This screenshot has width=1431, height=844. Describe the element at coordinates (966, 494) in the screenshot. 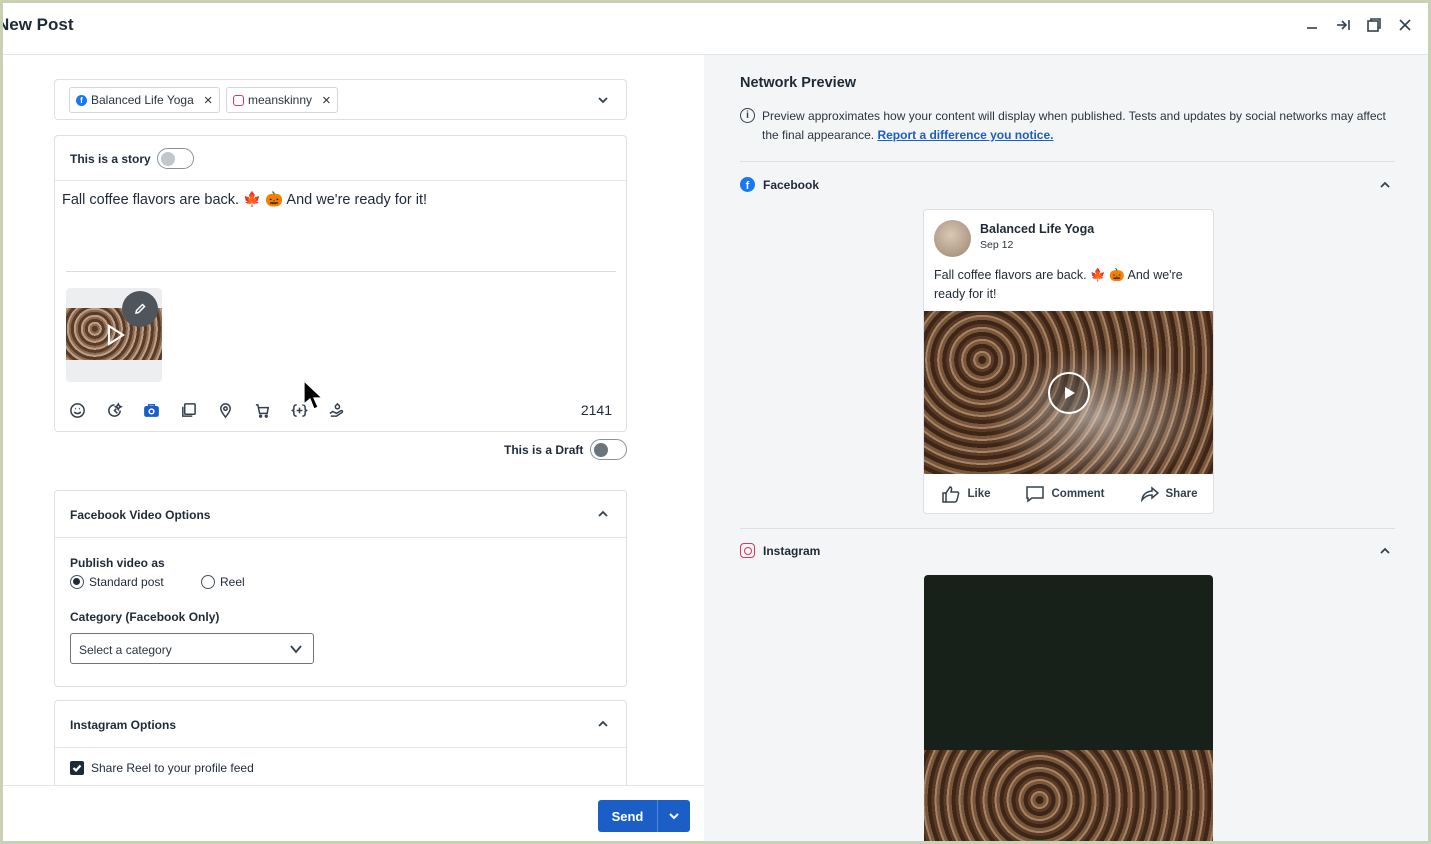

I see `like-button: Like` at that location.